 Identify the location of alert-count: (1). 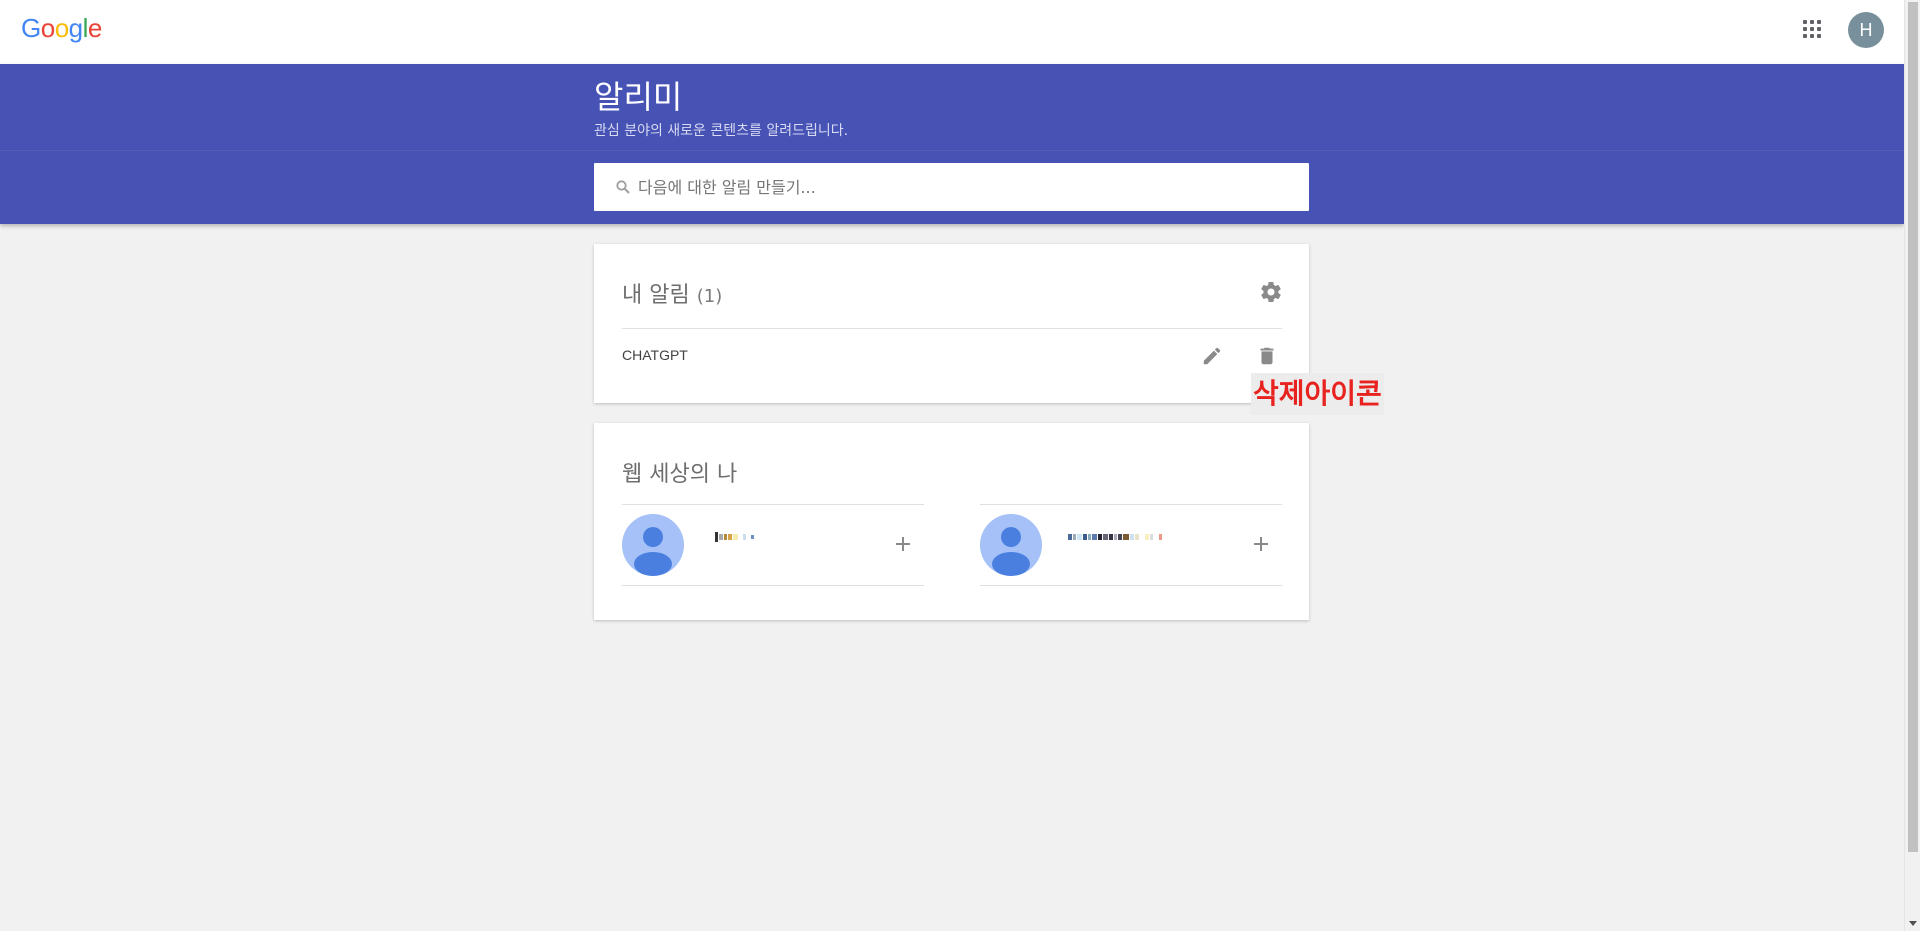
(709, 296).